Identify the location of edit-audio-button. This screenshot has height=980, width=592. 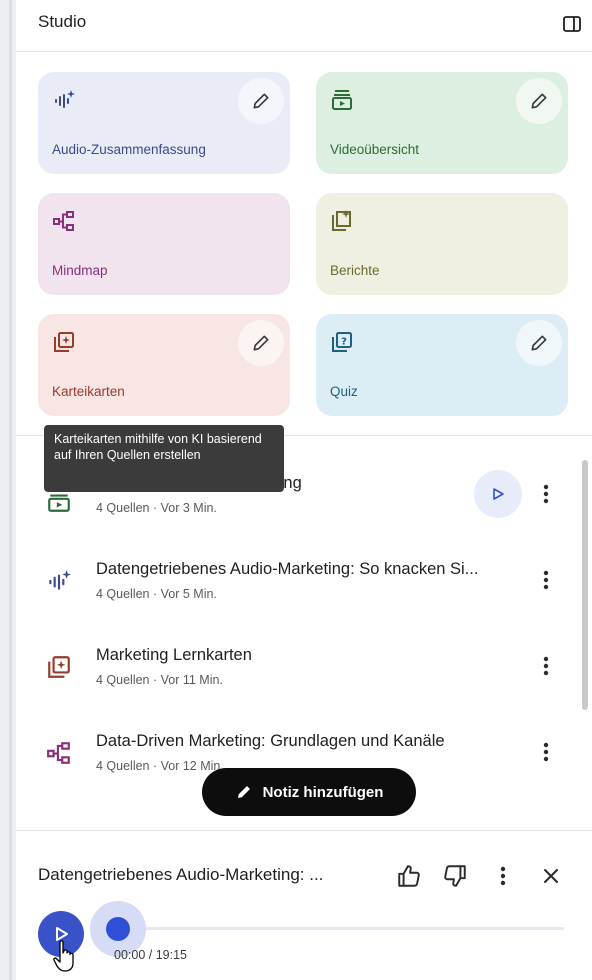
(261, 101).